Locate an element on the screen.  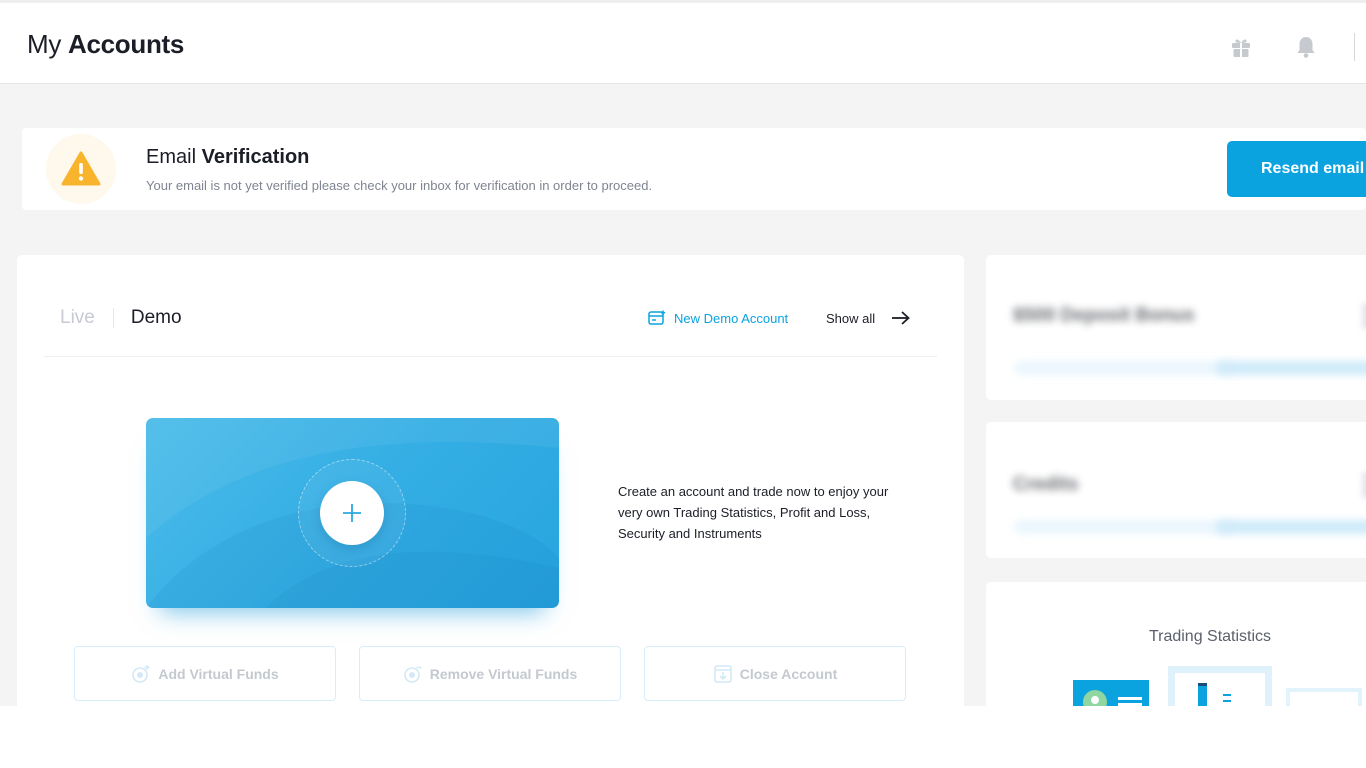
banner-title-bold: Verification is located at coordinates (255, 157).